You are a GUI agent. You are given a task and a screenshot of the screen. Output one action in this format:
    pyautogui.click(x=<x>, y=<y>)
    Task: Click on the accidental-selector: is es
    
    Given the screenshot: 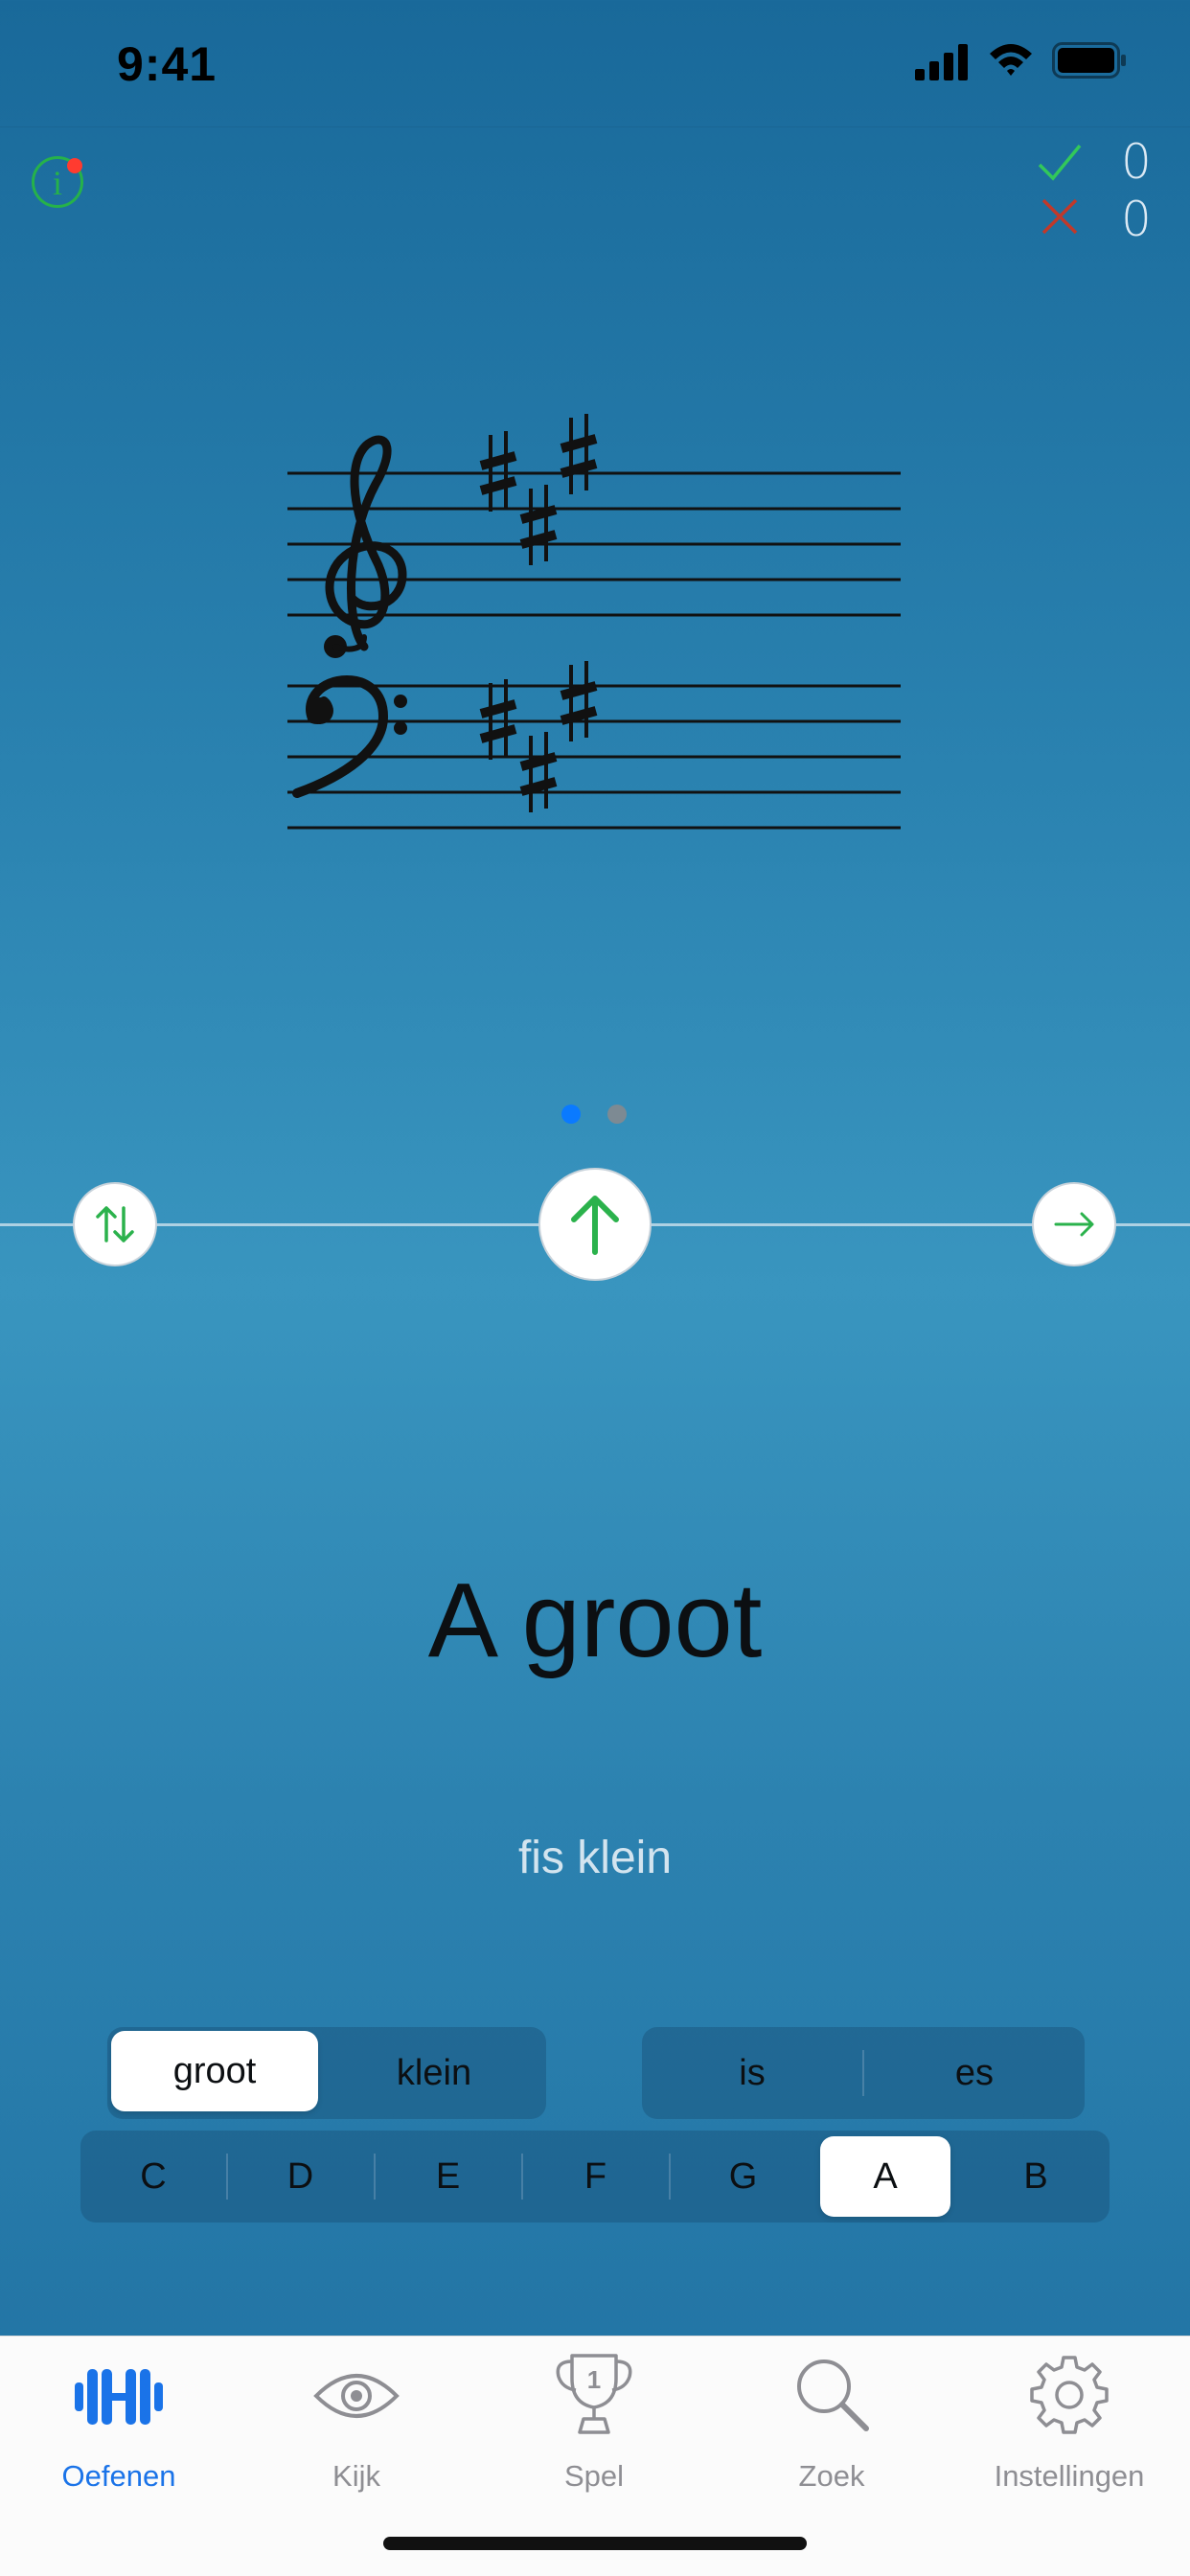 What is the action you would take?
    pyautogui.click(x=864, y=2073)
    